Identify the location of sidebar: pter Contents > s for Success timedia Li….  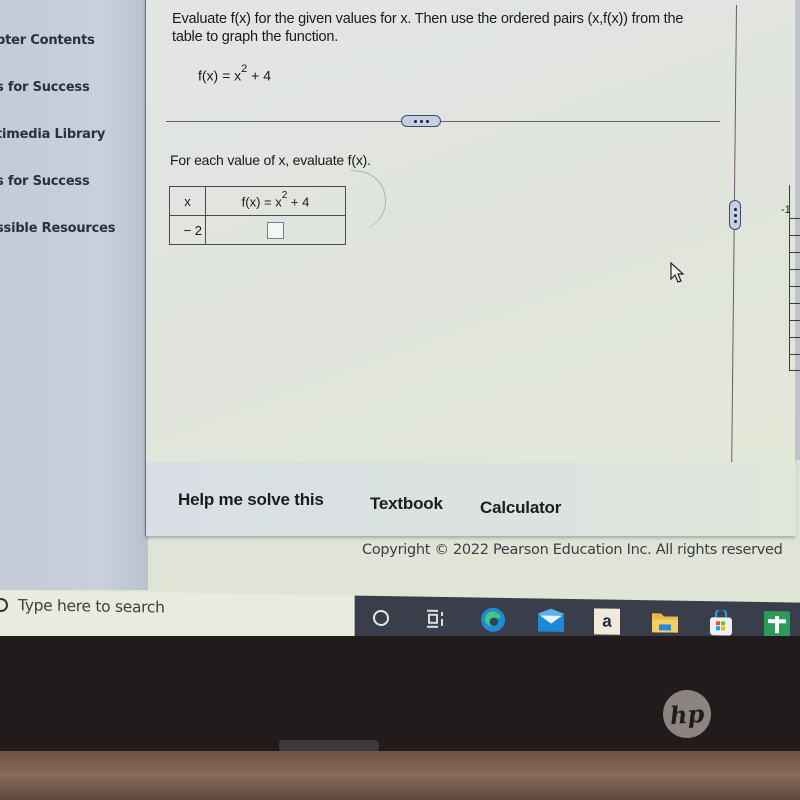
(78, 295).